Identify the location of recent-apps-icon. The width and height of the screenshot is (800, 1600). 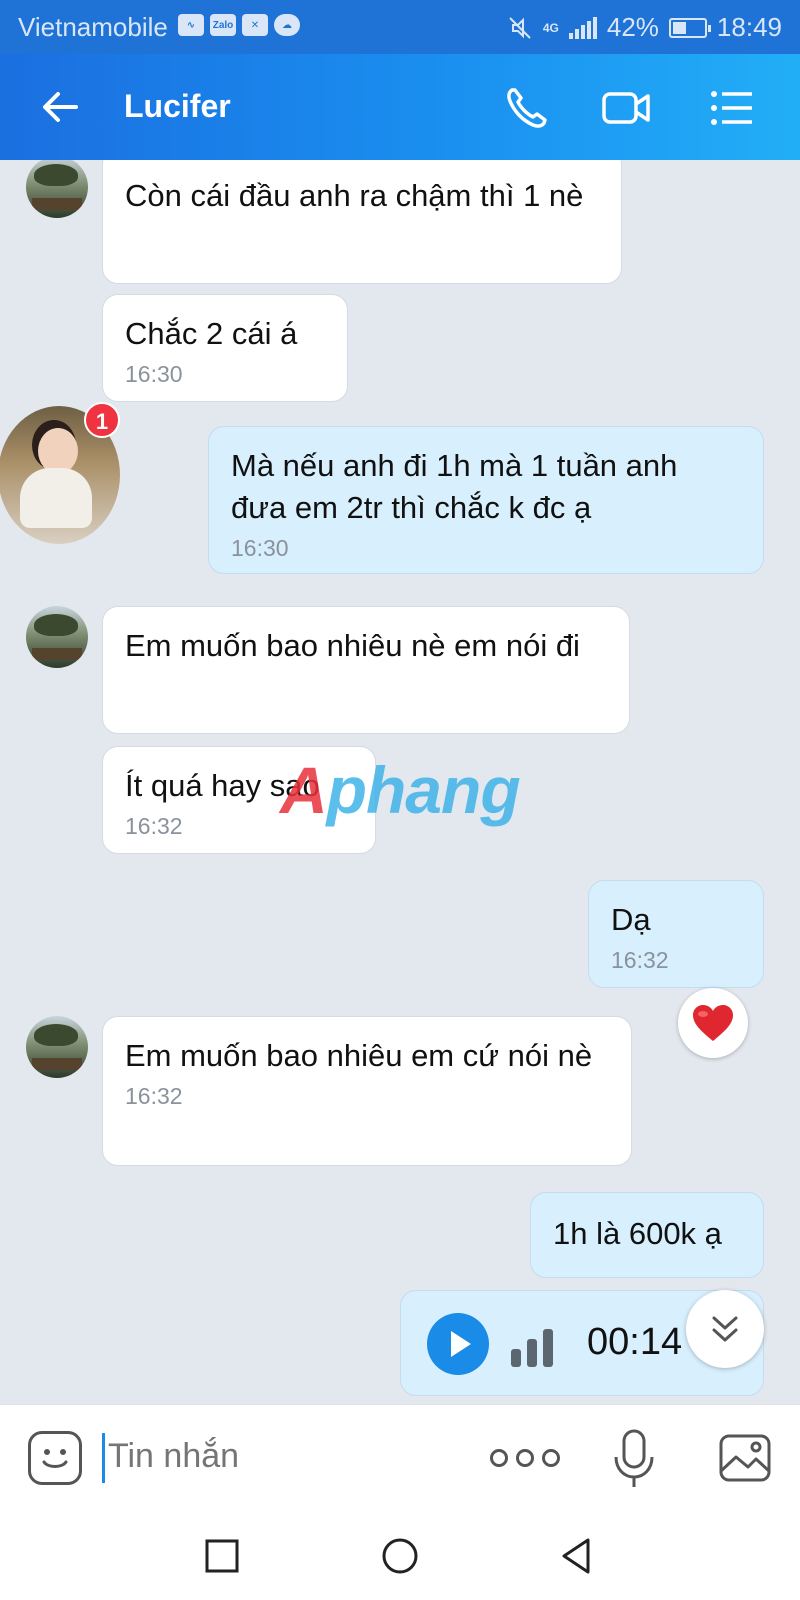
(222, 1556).